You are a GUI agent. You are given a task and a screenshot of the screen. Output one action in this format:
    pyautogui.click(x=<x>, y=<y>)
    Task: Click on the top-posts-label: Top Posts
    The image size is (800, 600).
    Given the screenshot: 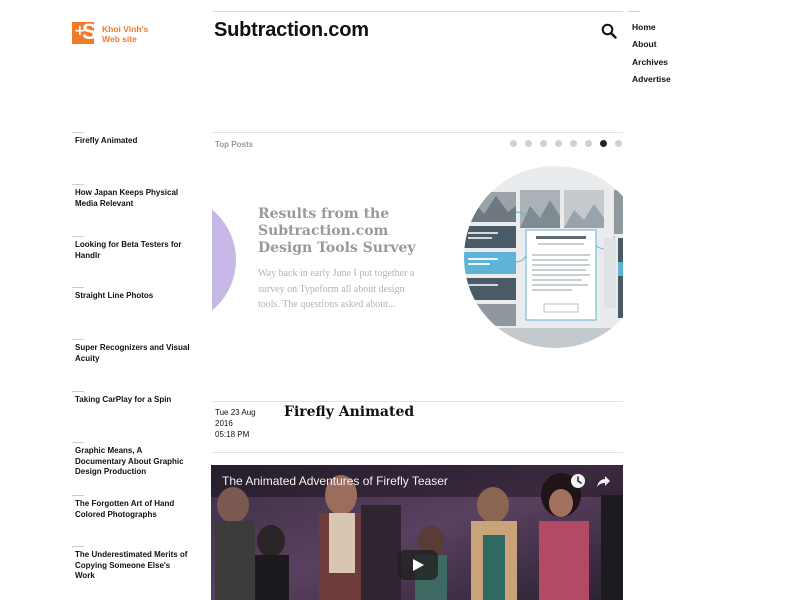 What is the action you would take?
    pyautogui.click(x=234, y=144)
    